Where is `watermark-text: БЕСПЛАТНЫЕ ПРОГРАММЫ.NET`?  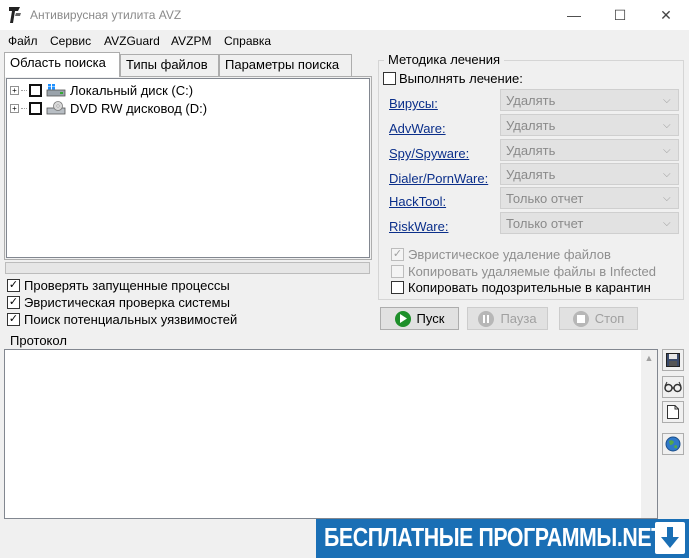 watermark-text: БЕСПЛАТНЫЕ ПРОГРАММЫ.NET is located at coordinates (494, 537).